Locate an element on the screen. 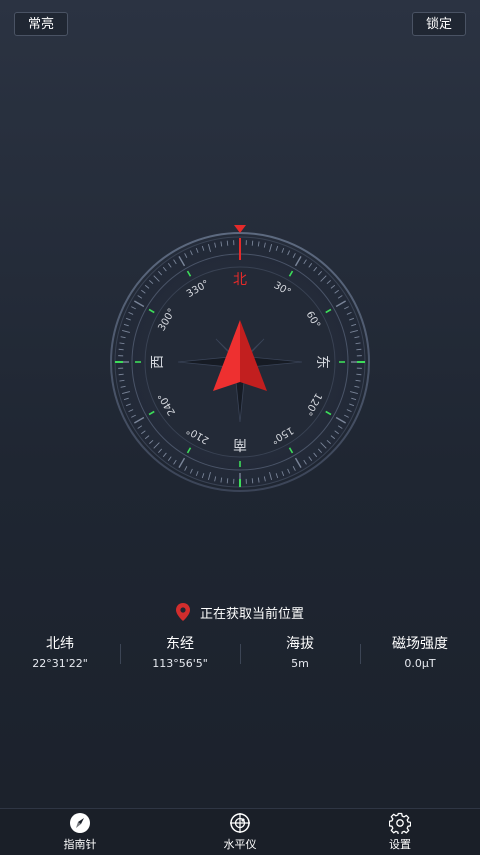  level-icon is located at coordinates (240, 823).